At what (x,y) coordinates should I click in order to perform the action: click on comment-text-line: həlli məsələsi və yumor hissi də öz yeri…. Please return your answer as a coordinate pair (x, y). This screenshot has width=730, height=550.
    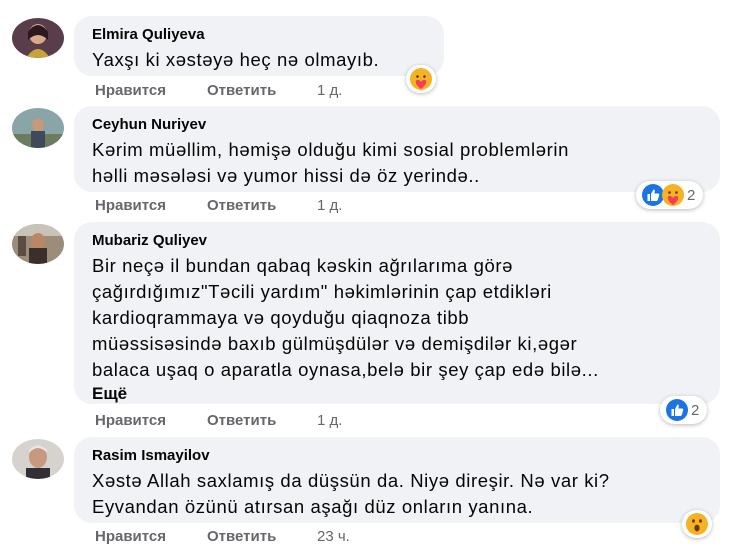
    Looking at the image, I should click on (286, 175).